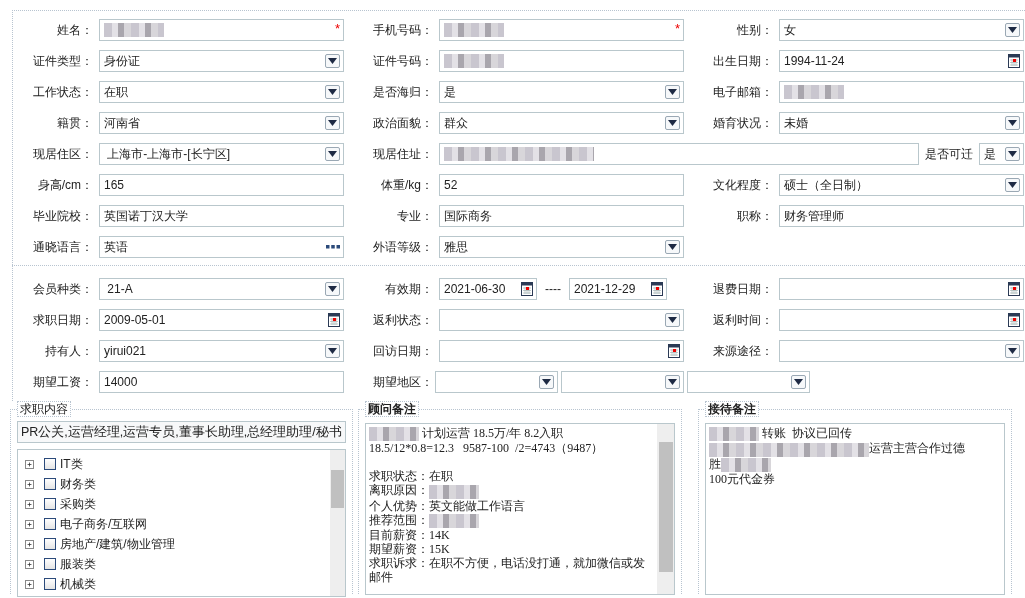 Image resolution: width=1025 pixels, height=598 pixels. I want to click on field-label: 求职日期：, so click(63, 320).